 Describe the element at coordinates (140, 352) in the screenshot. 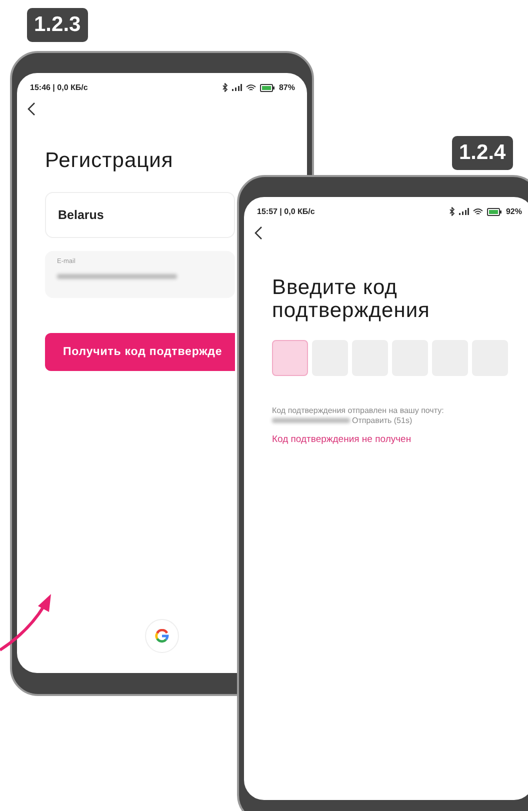

I see `get-code-button: Получить код подтвержде` at that location.